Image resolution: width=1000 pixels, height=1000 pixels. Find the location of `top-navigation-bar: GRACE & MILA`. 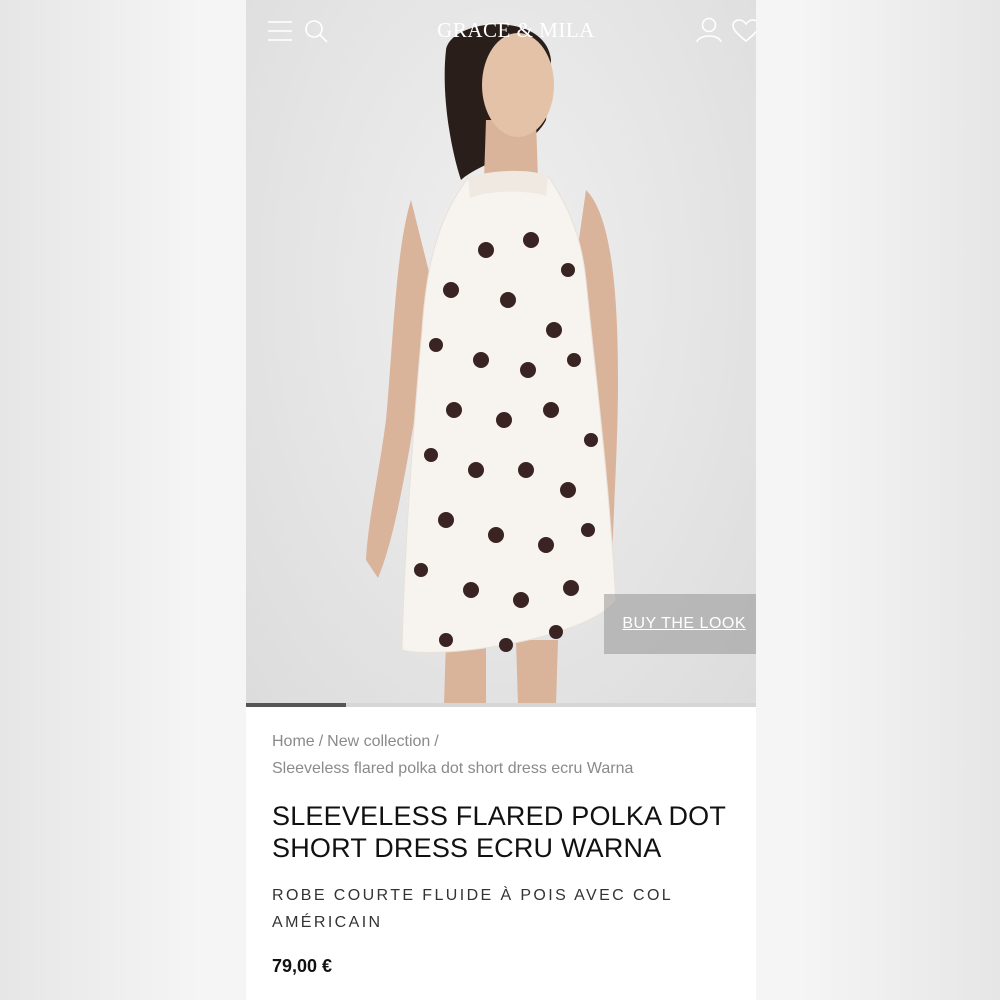

top-navigation-bar: GRACE & MILA is located at coordinates (501, 31).